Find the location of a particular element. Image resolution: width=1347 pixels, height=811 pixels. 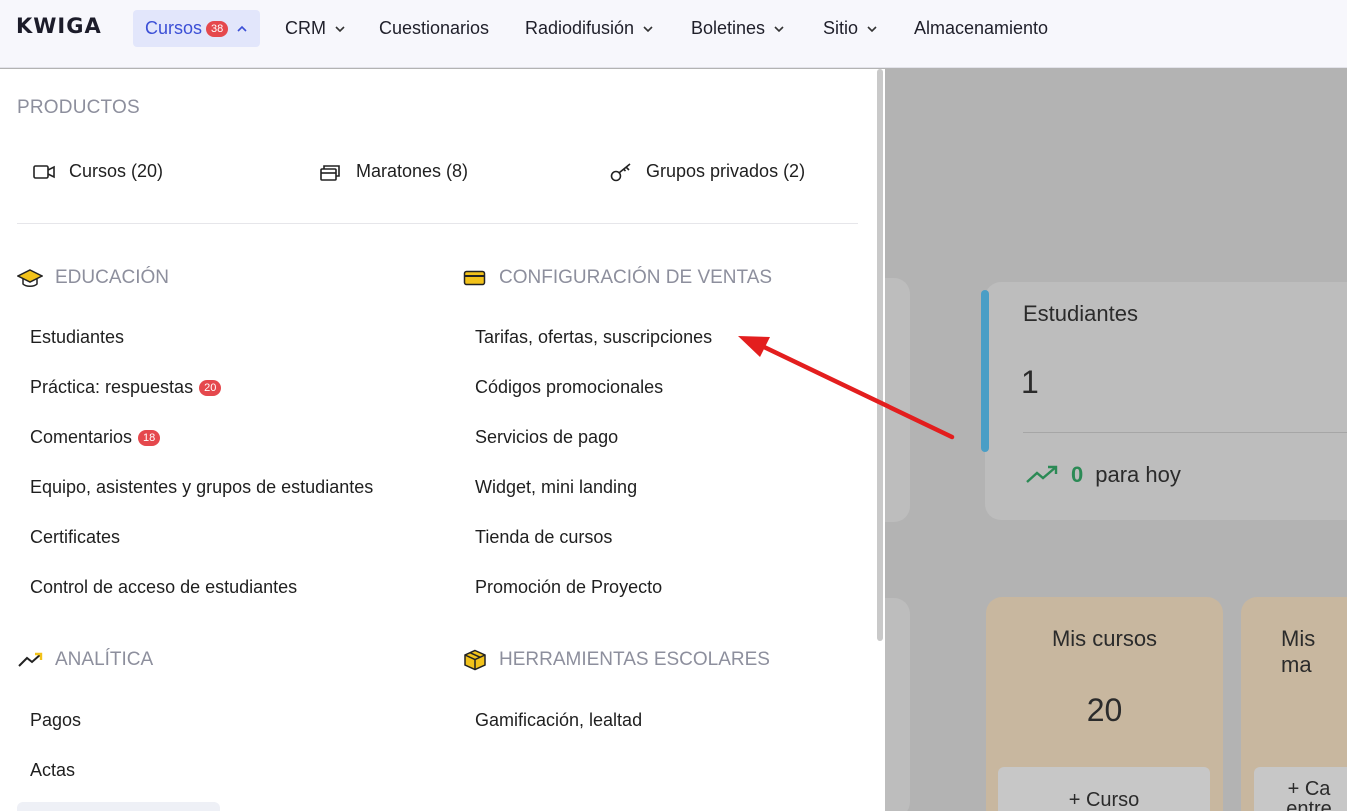

key-icon is located at coordinates (620, 171).